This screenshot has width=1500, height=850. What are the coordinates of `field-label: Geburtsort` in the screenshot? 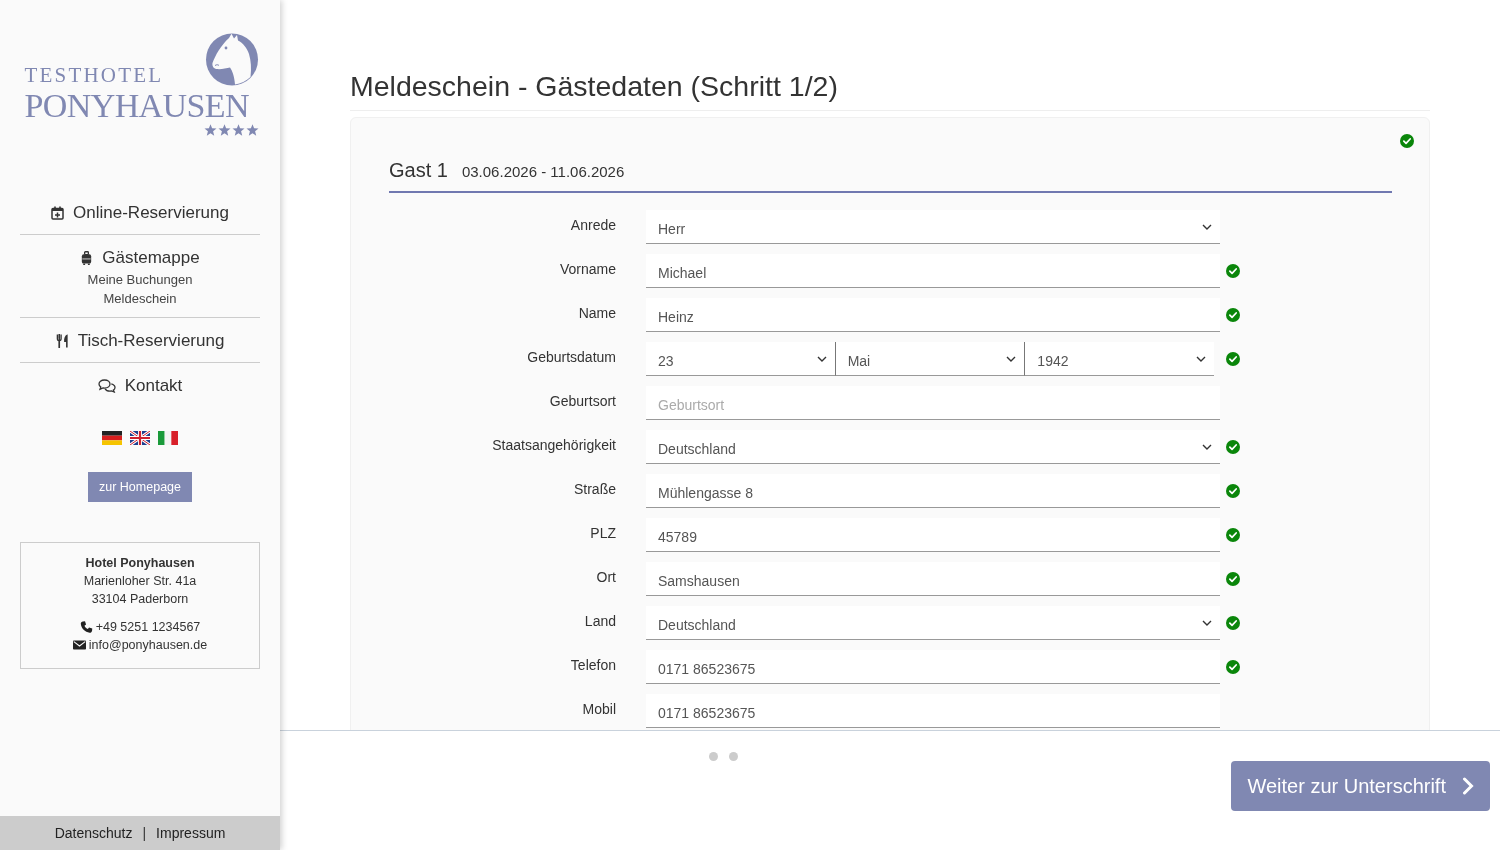 It's located at (582, 401).